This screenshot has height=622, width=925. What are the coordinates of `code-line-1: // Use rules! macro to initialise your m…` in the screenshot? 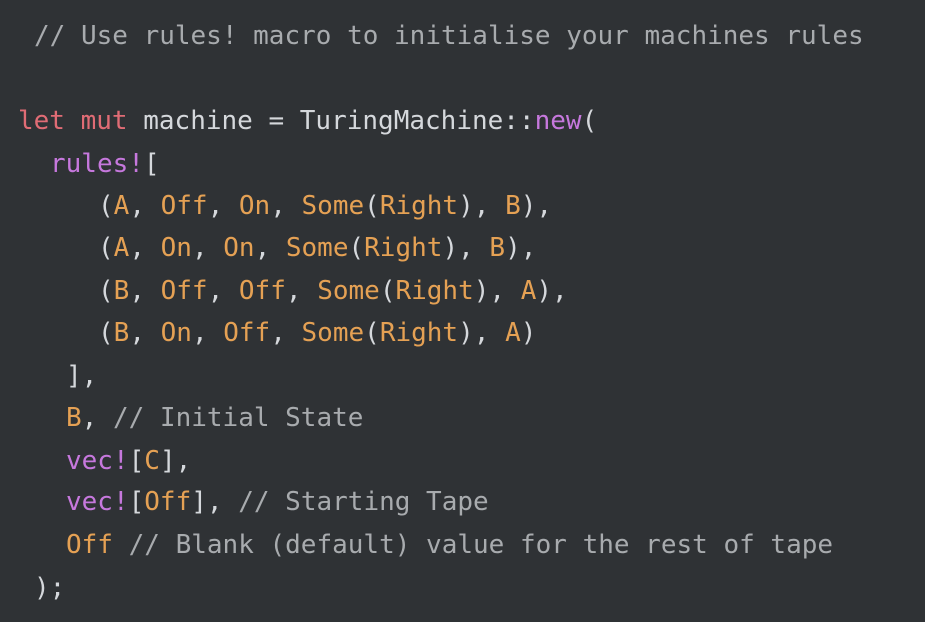 It's located at (449, 36).